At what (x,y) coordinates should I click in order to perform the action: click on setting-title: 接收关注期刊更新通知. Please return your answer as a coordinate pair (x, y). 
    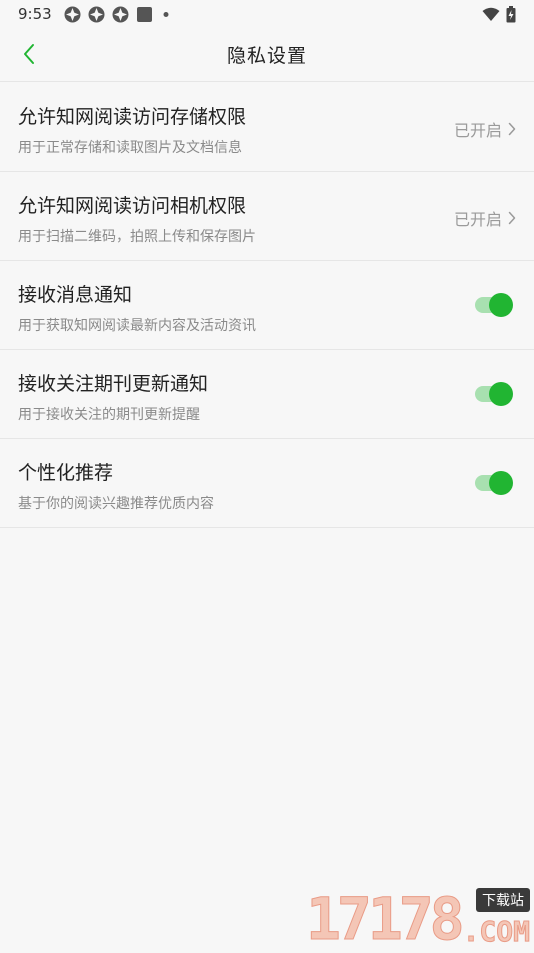
    Looking at the image, I should click on (113, 384).